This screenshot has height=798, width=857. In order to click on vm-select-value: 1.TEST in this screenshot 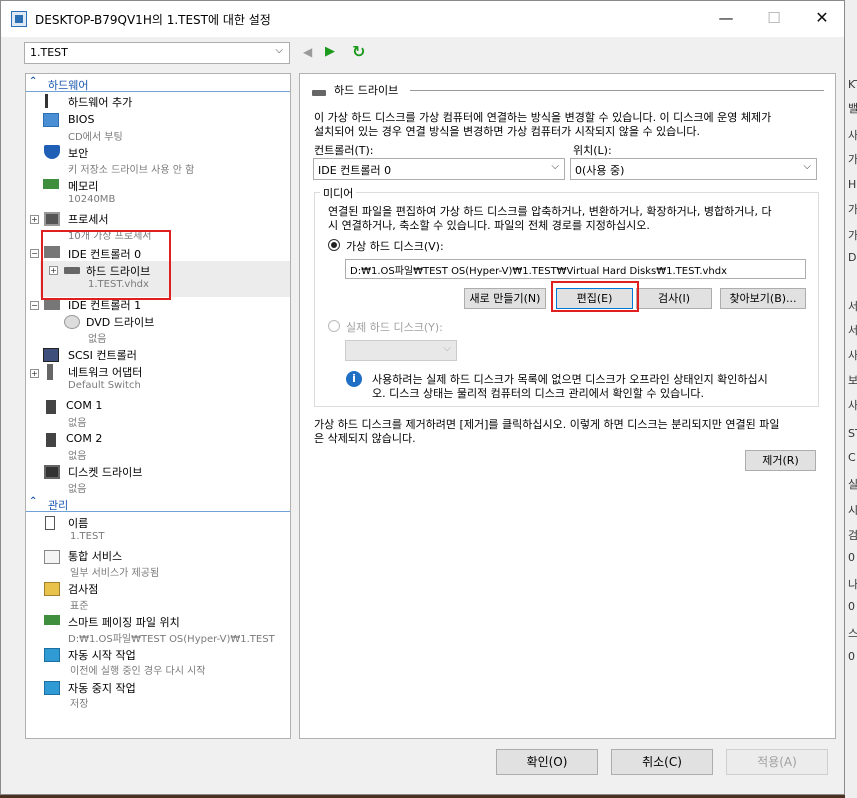, I will do `click(49, 52)`.